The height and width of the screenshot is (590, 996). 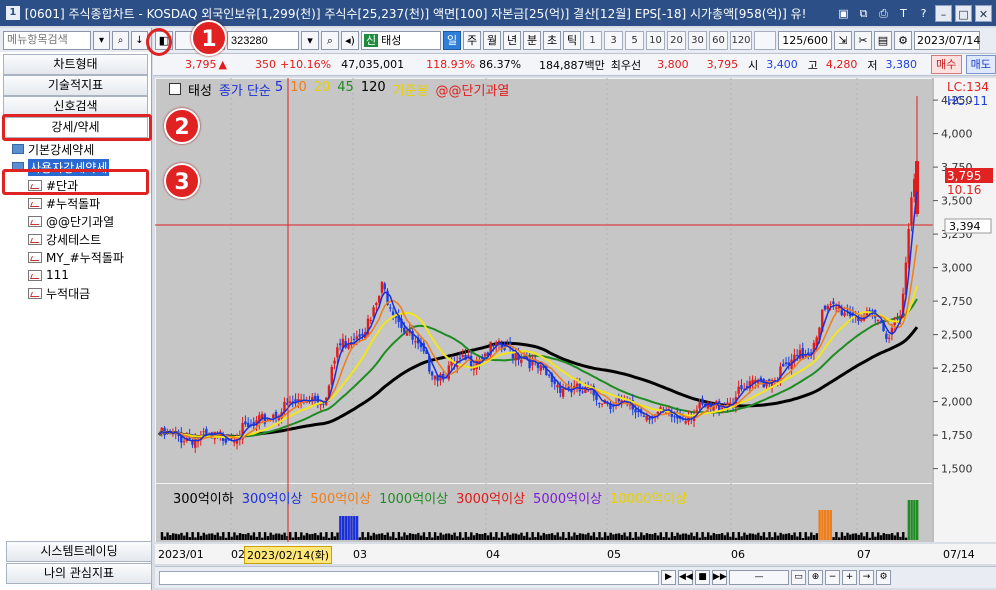 I want to click on tree-item-label: @@단기과열, so click(x=80, y=221).